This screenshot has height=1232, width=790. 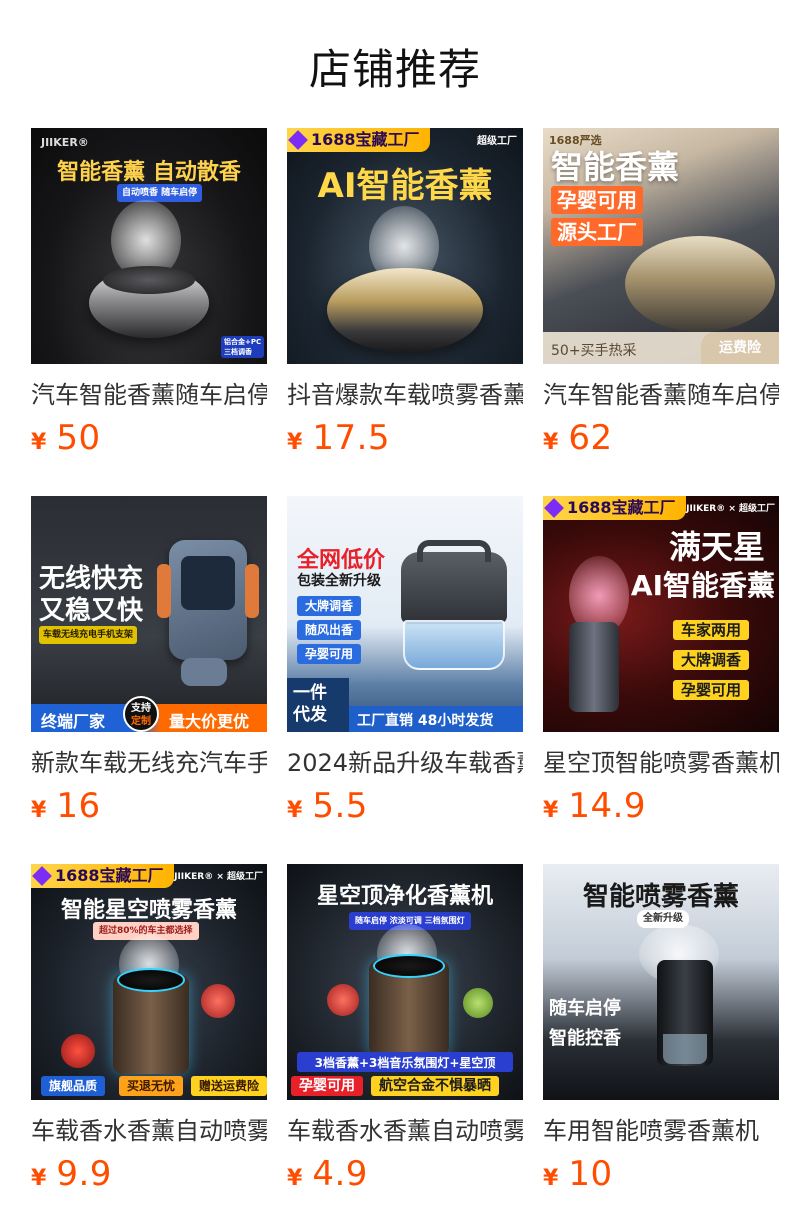 I want to click on product-card: 智能喷雾香薰 全新升级 随车启停 智能控香 车用智能喷雾香薰机 ¥ 10, so click(x=661, y=1048).